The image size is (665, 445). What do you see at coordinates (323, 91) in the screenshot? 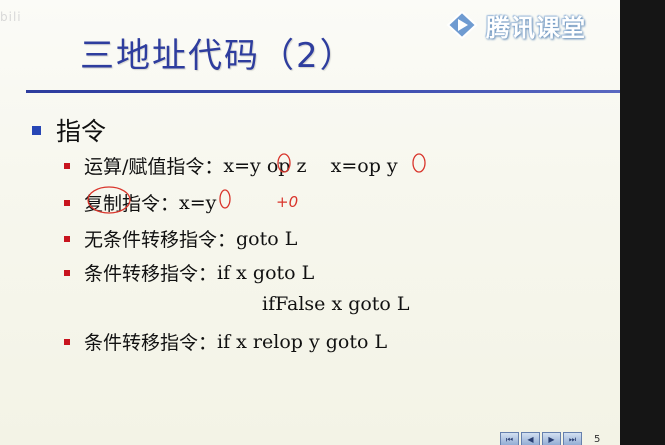
I see `title-divider` at bounding box center [323, 91].